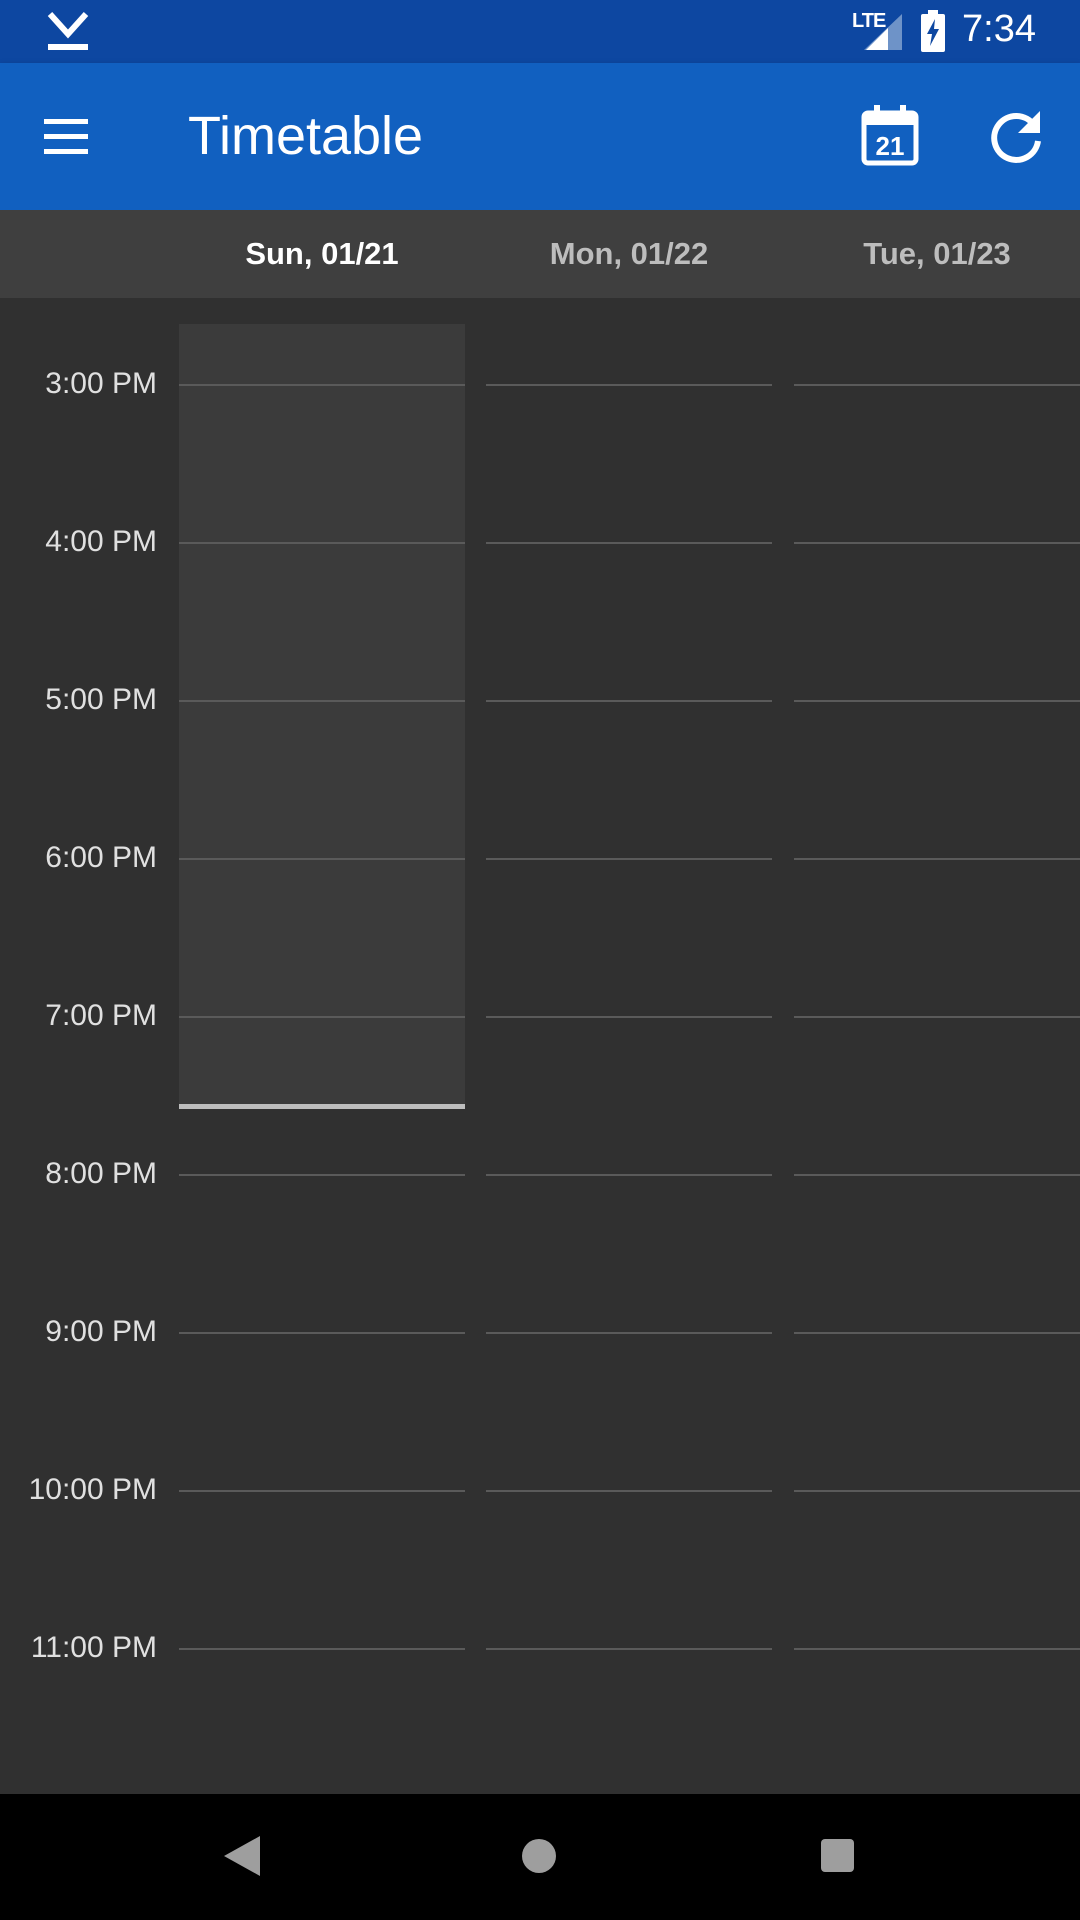 The image size is (1080, 1920). I want to click on recents-icon, so click(837, 1855).